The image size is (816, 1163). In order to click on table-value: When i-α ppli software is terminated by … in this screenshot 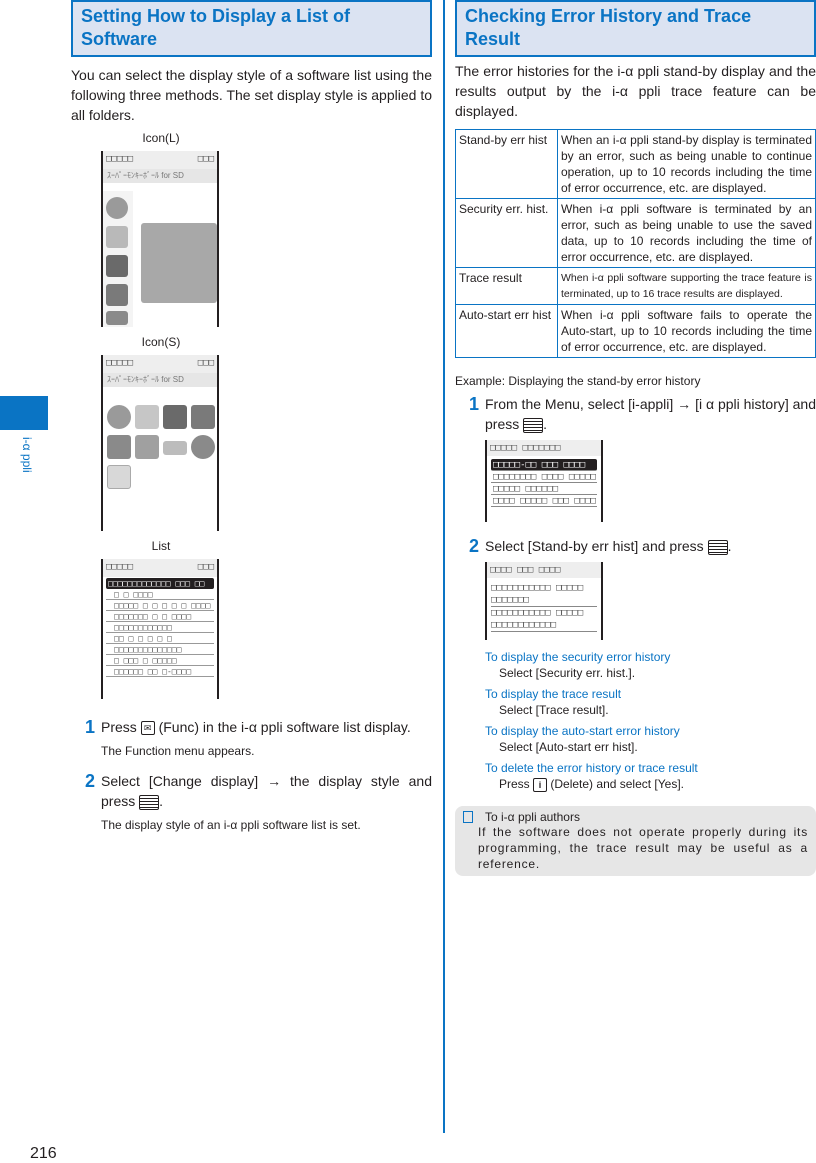, I will do `click(686, 233)`.